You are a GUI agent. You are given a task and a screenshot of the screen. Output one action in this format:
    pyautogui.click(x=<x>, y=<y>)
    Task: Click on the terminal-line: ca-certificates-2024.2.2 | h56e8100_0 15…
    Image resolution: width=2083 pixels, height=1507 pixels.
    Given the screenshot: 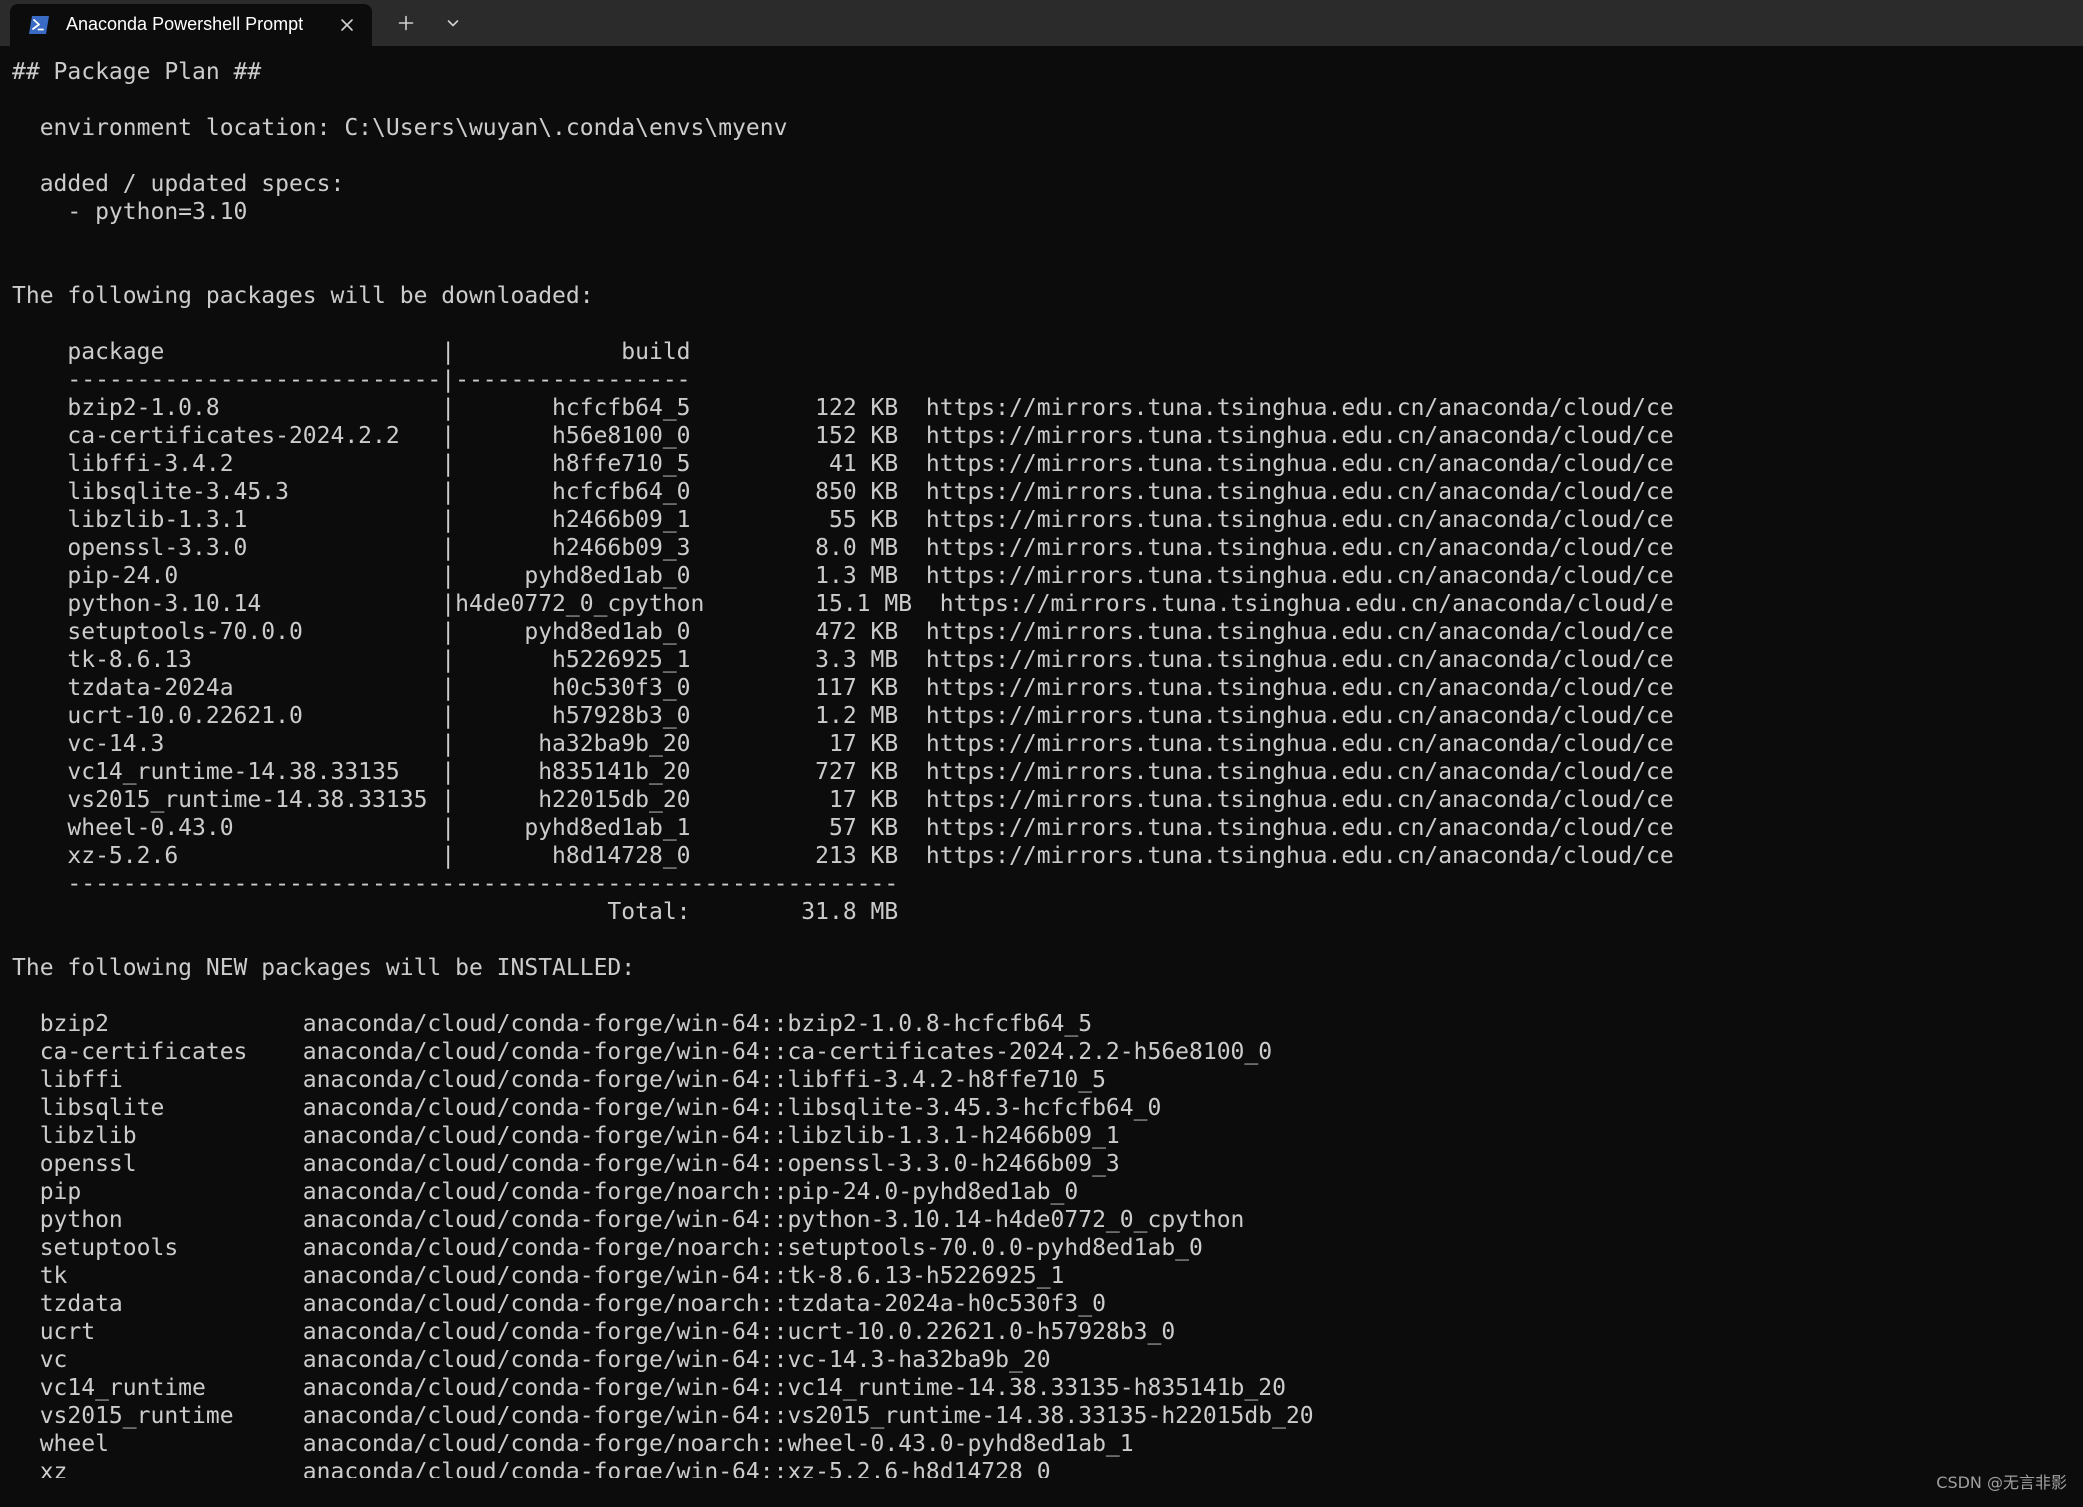 What is the action you would take?
    pyautogui.click(x=843, y=436)
    